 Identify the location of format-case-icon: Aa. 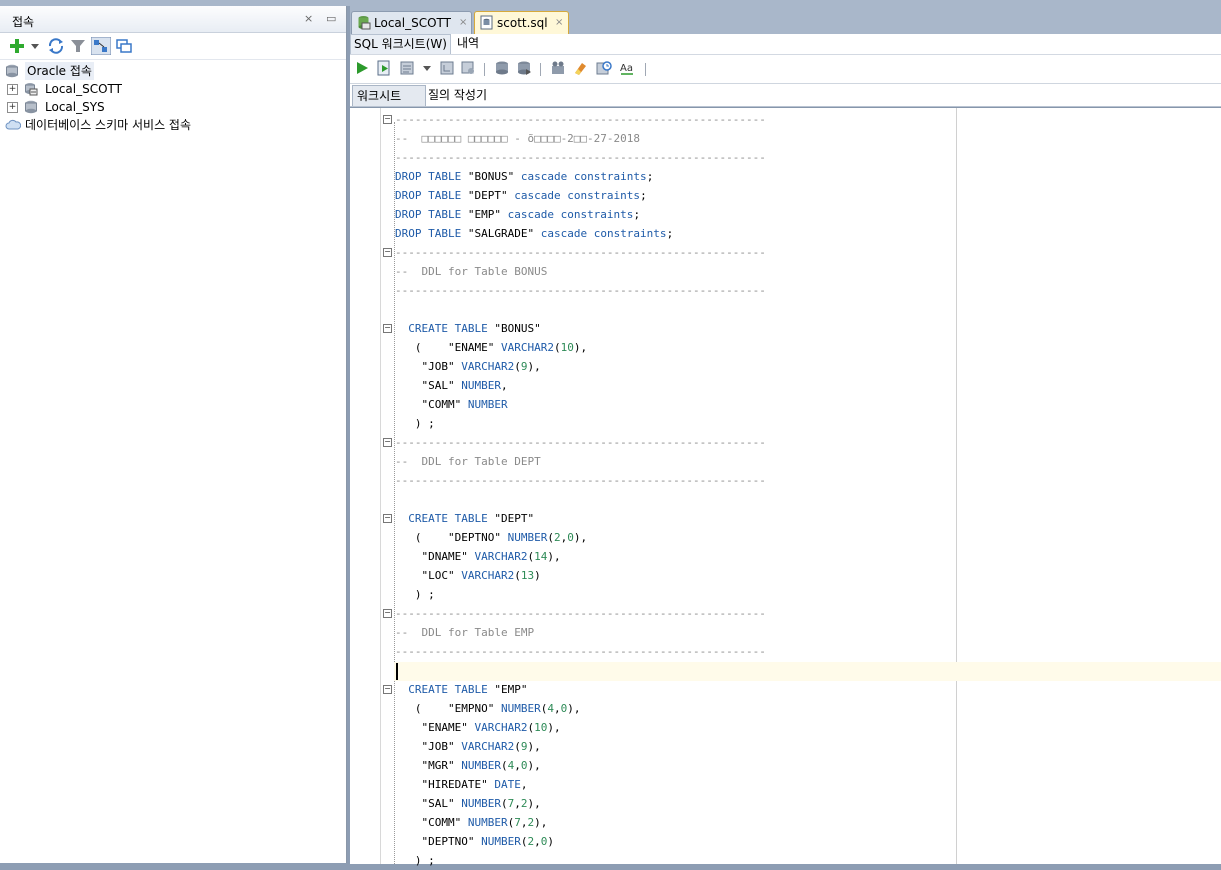
(627, 68).